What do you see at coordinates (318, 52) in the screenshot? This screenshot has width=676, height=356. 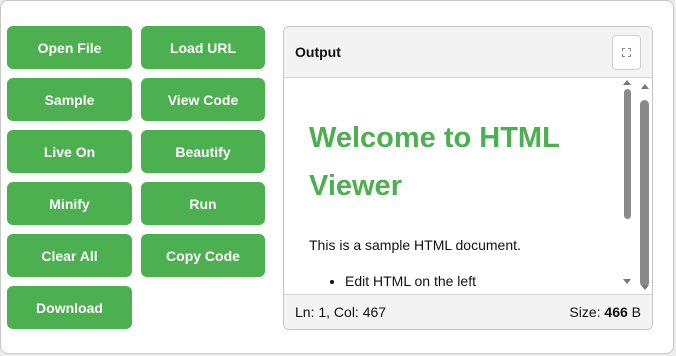 I see `output-title: Output` at bounding box center [318, 52].